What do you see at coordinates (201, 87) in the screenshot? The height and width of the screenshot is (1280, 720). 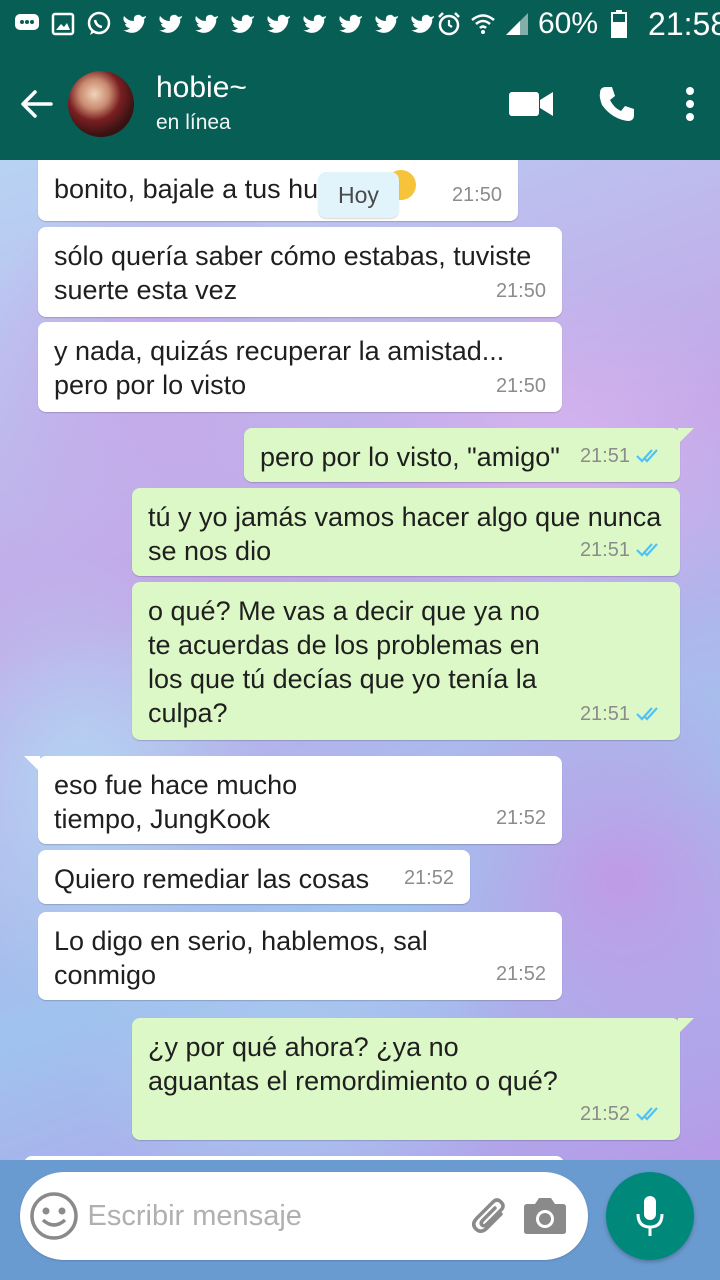 I see `contact-name: hobie~` at bounding box center [201, 87].